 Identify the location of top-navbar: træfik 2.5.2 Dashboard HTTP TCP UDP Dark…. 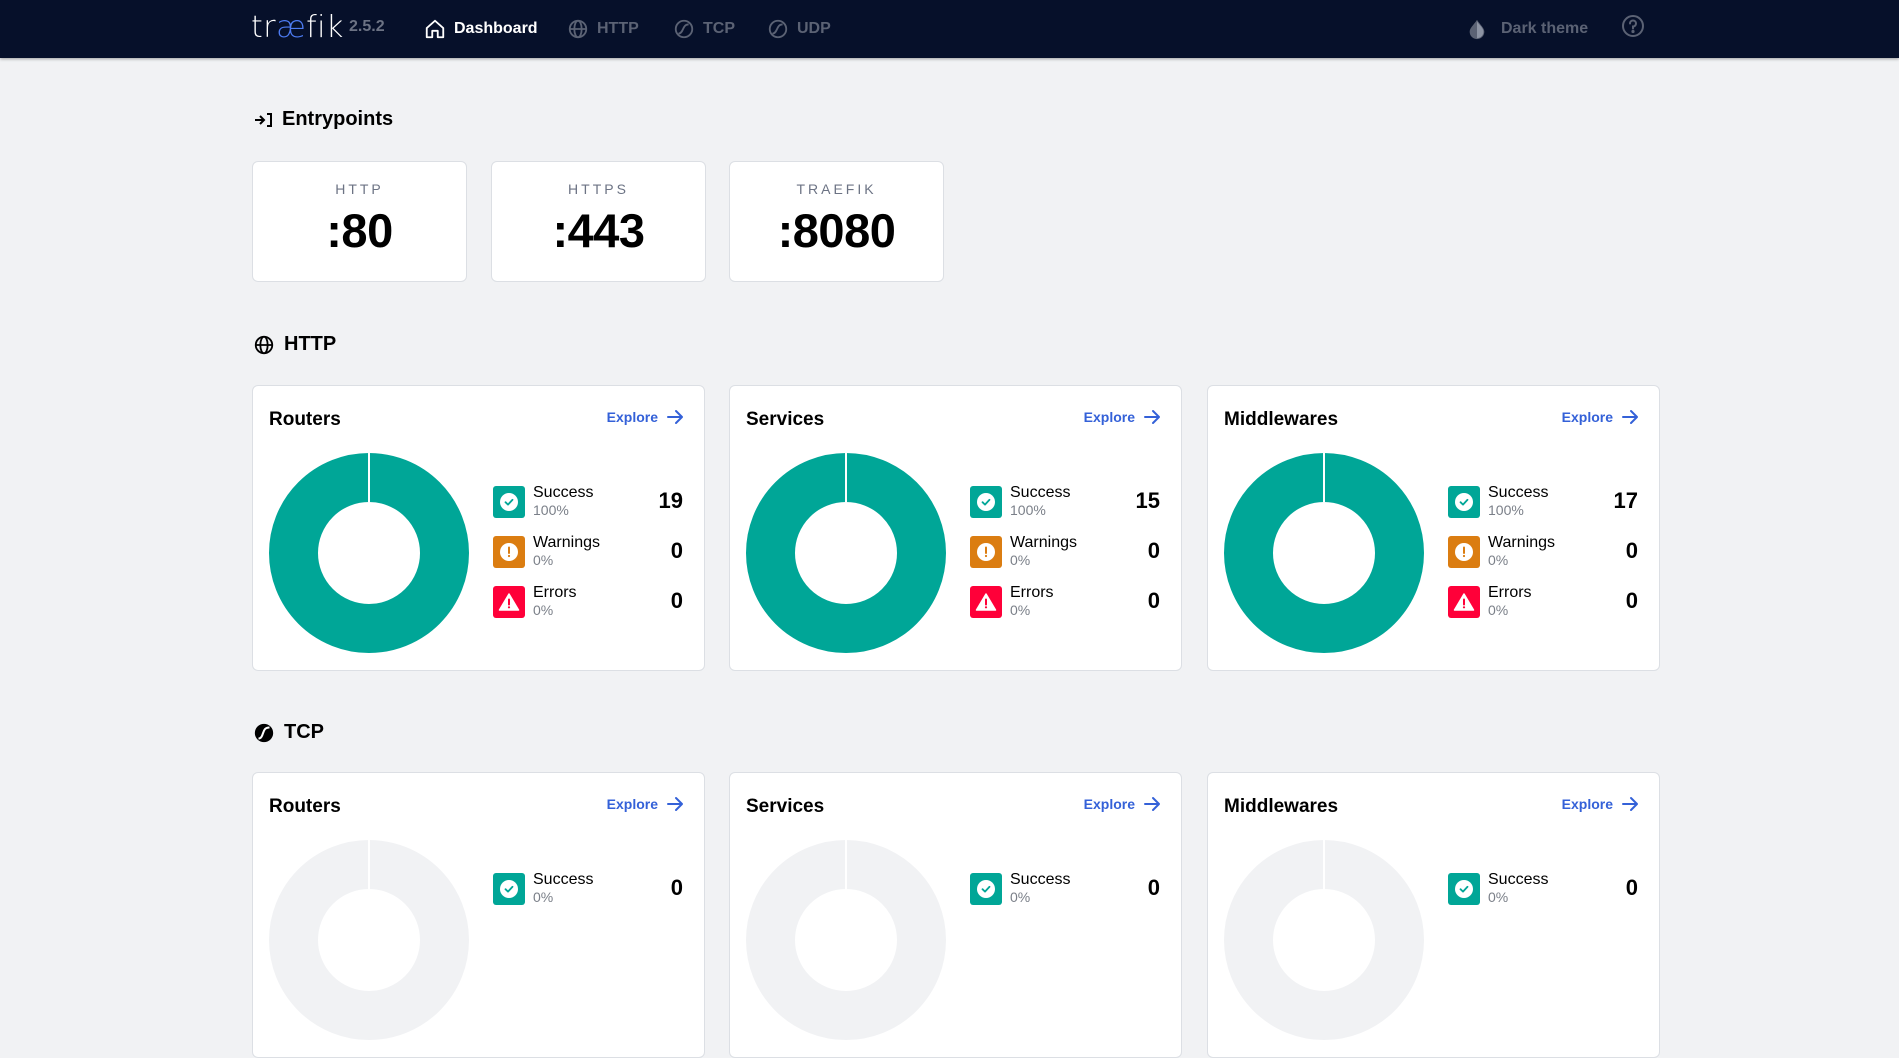
(949, 29).